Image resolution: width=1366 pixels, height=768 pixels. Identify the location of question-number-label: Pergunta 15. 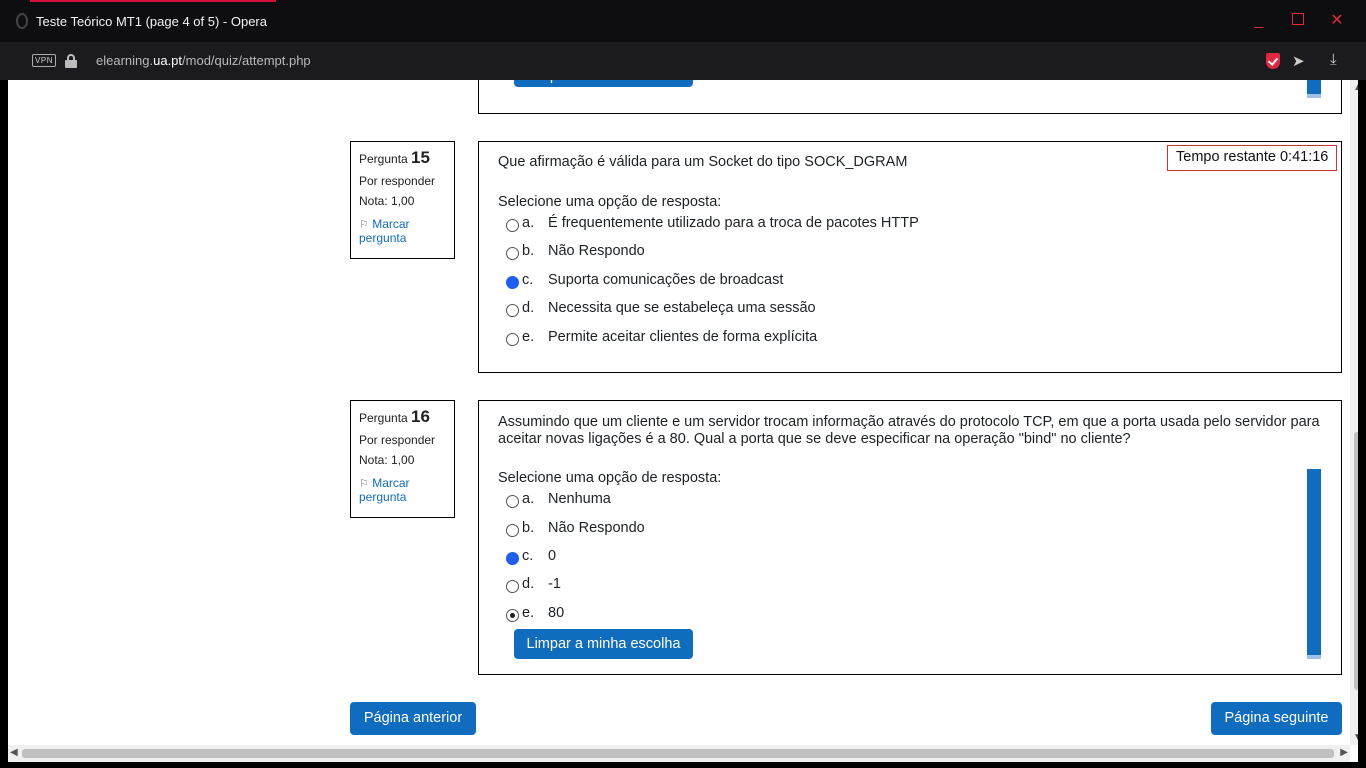
(402, 158).